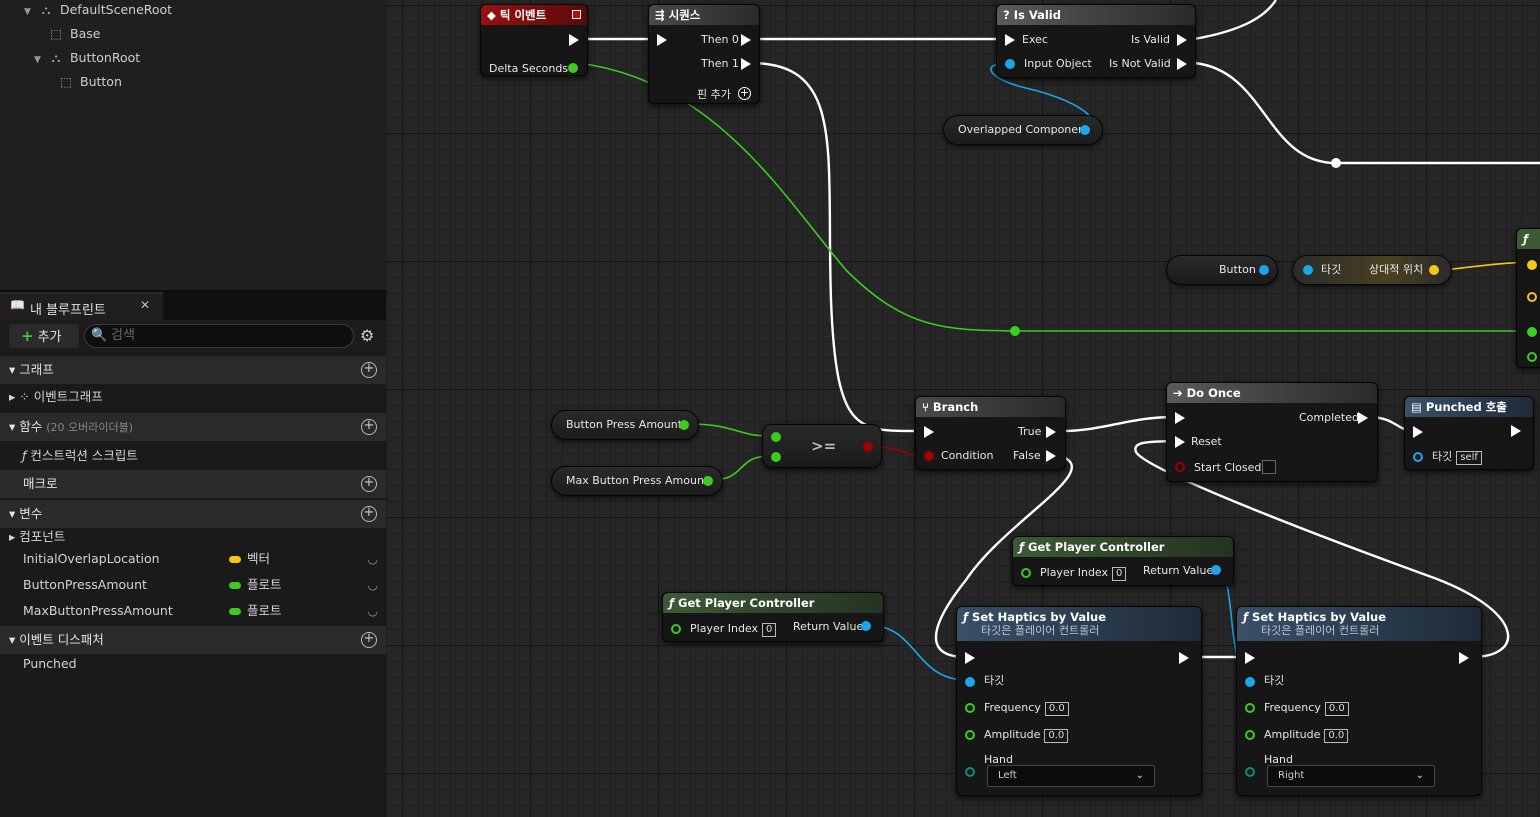 The height and width of the screenshot is (817, 1540). What do you see at coordinates (219, 336) in the screenshot?
I see `search-input: 🔍 검색` at bounding box center [219, 336].